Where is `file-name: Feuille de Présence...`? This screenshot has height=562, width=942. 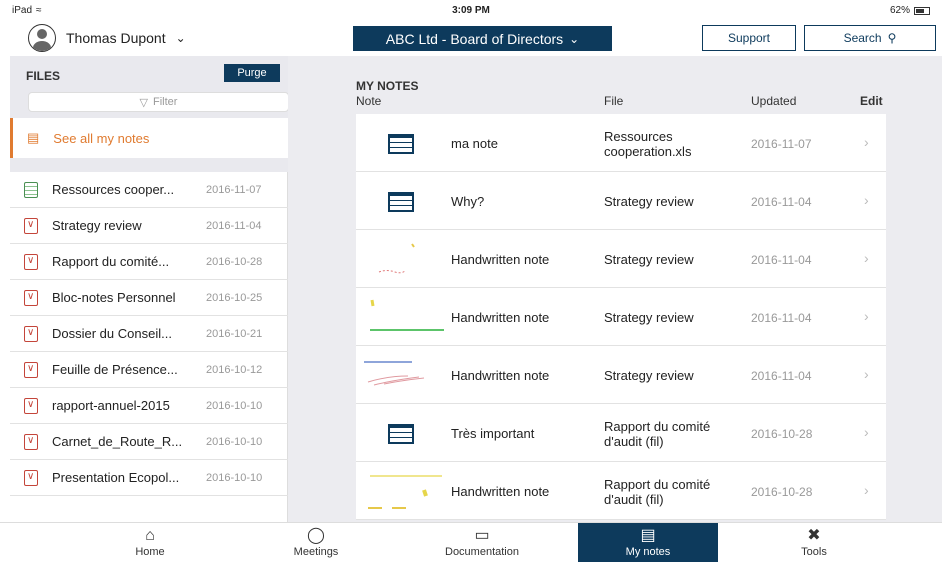 file-name: Feuille de Présence... is located at coordinates (115, 369).